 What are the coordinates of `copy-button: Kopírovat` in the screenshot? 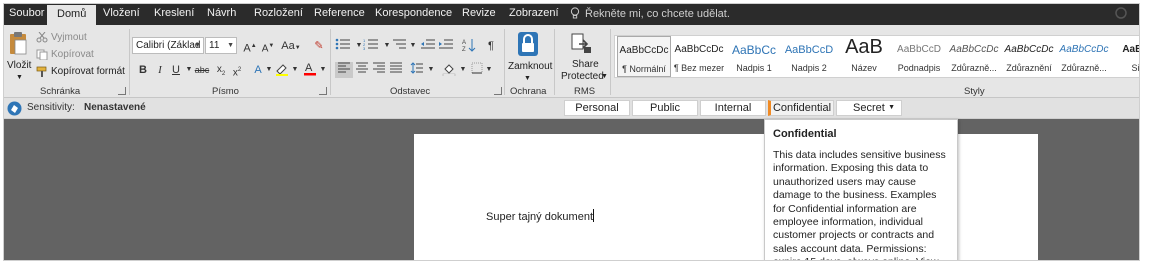 It's located at (72, 55).